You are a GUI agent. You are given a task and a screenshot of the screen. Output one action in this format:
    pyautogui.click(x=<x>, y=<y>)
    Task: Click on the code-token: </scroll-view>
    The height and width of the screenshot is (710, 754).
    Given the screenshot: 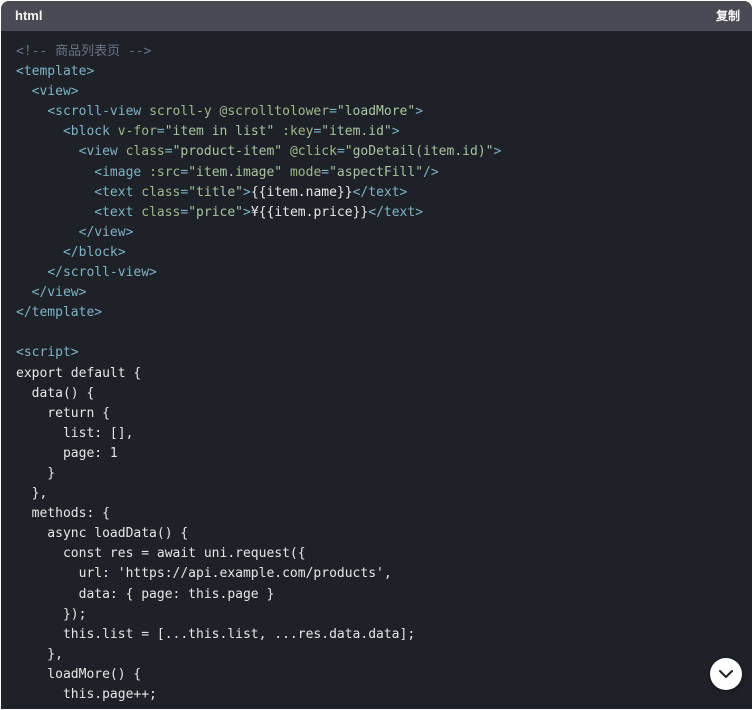 What is the action you would take?
    pyautogui.click(x=102, y=273)
    